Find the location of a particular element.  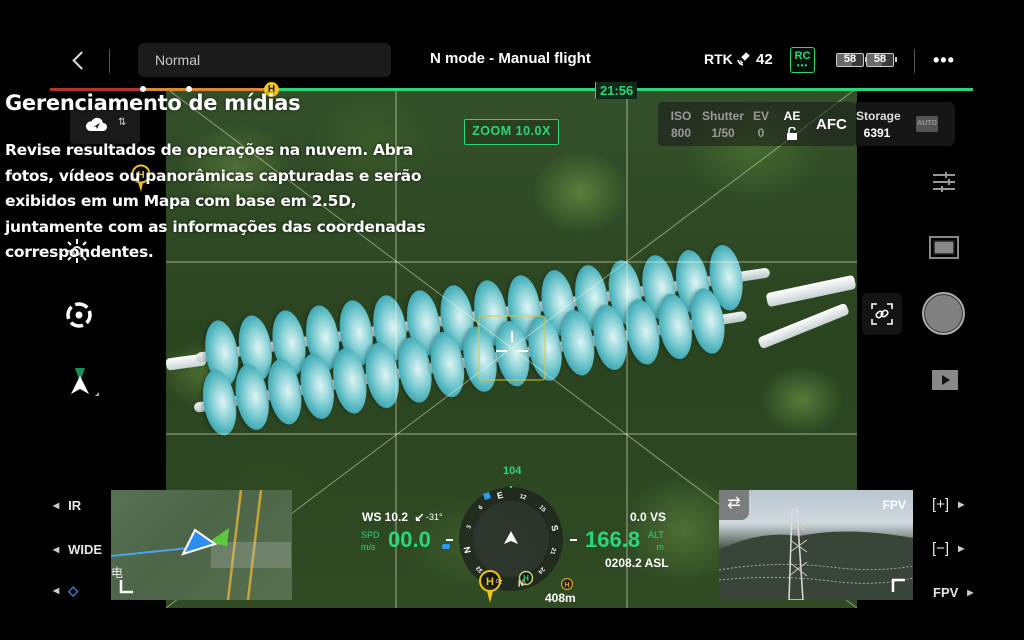

zoom-out-icon: [−] is located at coordinates (941, 548).